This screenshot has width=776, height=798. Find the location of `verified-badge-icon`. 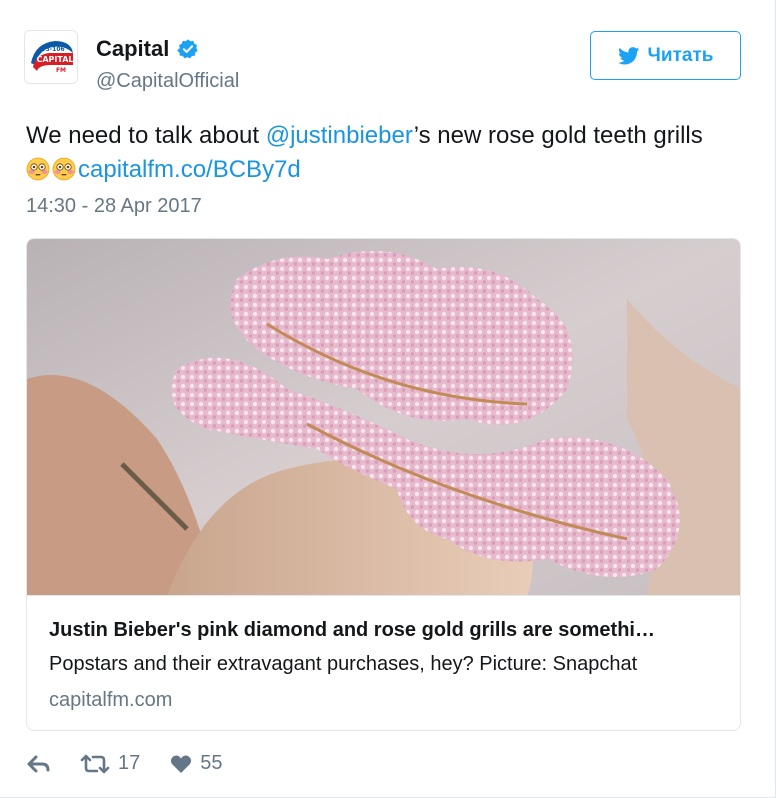

verified-badge-icon is located at coordinates (188, 49).